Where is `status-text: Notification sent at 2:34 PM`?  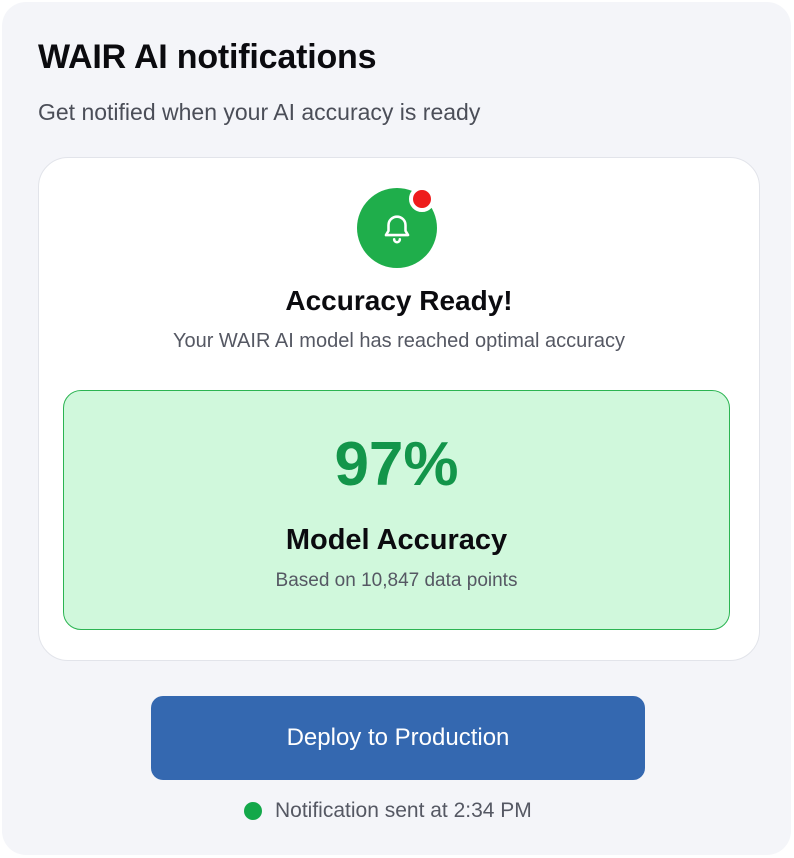
status-text: Notification sent at 2:34 PM is located at coordinates (403, 810).